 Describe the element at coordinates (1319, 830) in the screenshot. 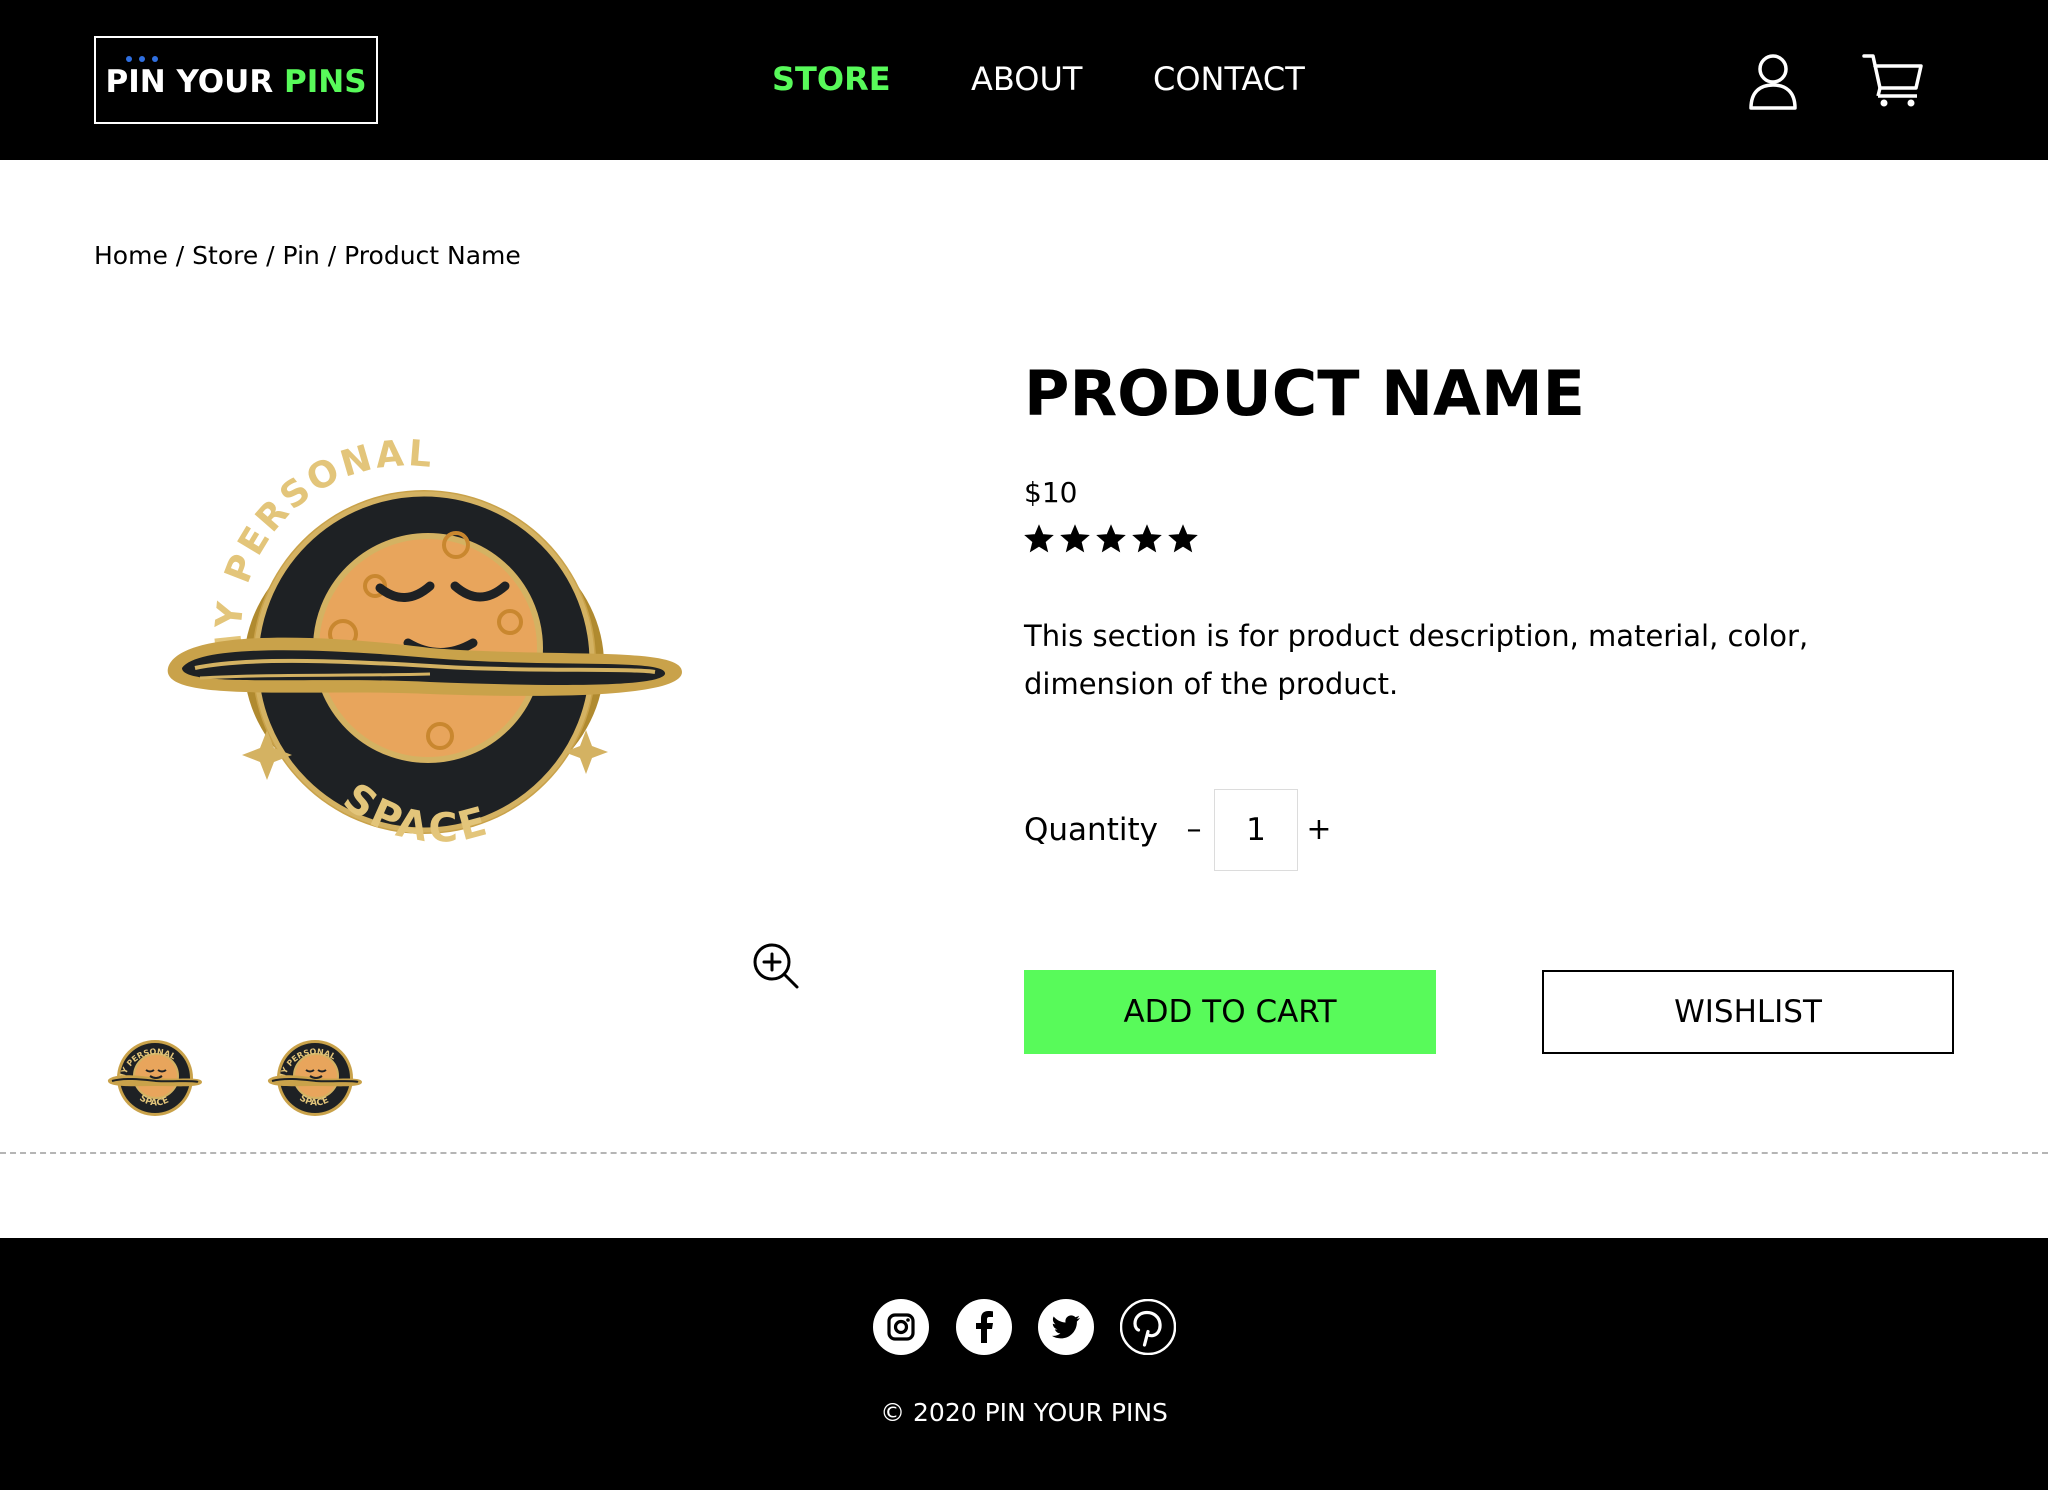

I see `quantity-increase-button: +` at that location.